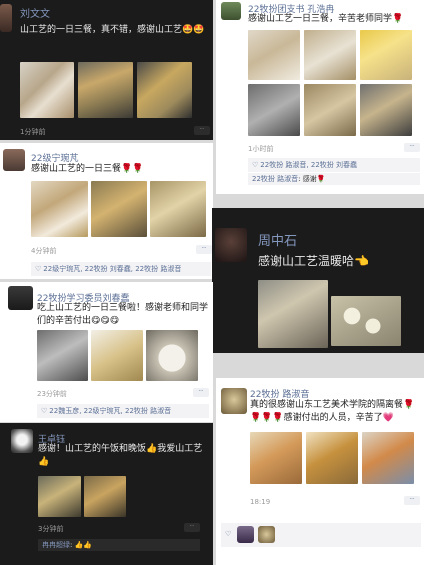  I want to click on comment-row: 22牧扮 路淑音: 感谢🌹, so click(334, 179).